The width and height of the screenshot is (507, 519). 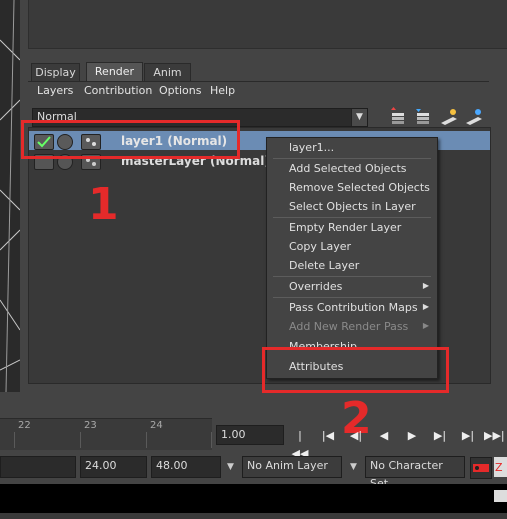 What do you see at coordinates (468, 436) in the screenshot?
I see `step-forward-key-icon: ▶|` at bounding box center [468, 436].